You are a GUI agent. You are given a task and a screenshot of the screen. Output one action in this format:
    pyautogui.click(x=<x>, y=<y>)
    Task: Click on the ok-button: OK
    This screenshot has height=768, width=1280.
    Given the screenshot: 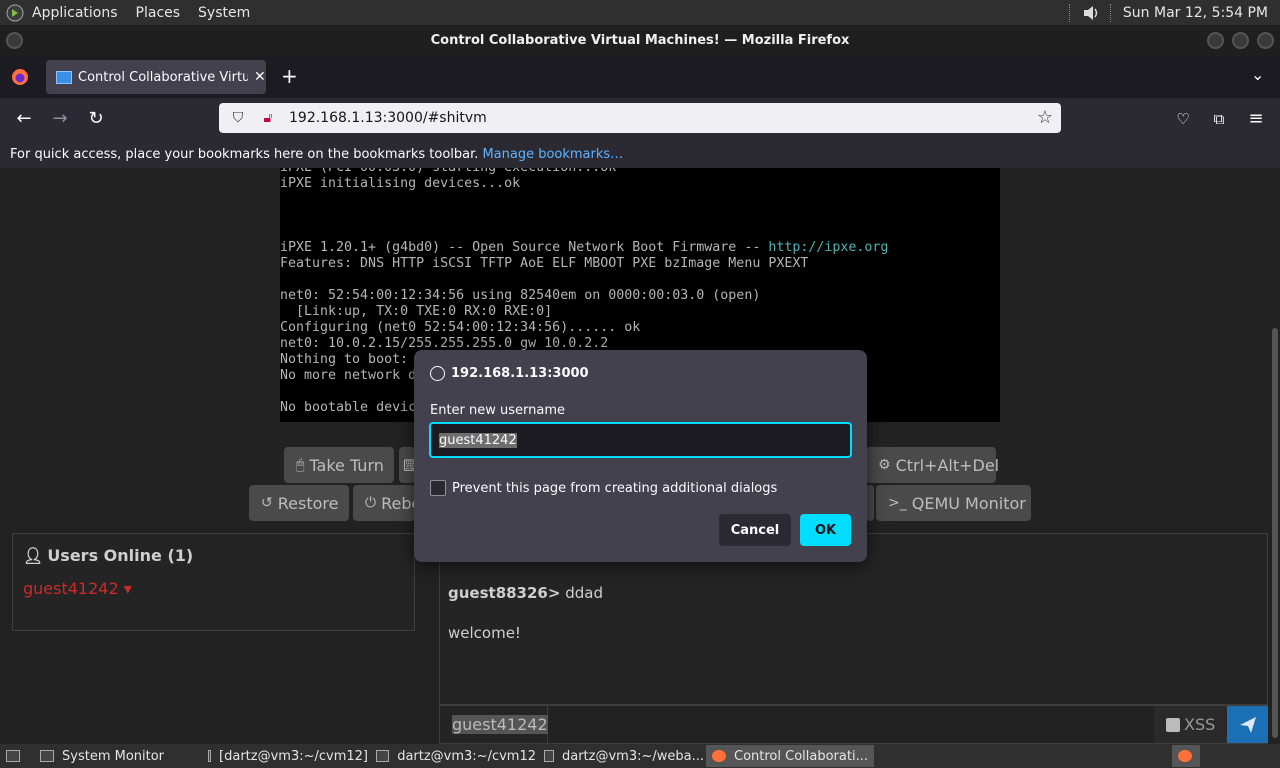 What is the action you would take?
    pyautogui.click(x=825, y=530)
    